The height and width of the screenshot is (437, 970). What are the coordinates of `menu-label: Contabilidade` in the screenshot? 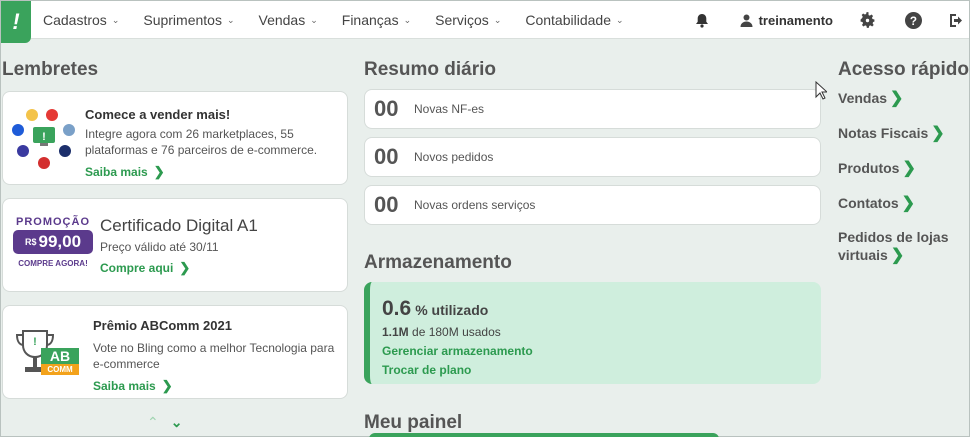 It's located at (568, 20).